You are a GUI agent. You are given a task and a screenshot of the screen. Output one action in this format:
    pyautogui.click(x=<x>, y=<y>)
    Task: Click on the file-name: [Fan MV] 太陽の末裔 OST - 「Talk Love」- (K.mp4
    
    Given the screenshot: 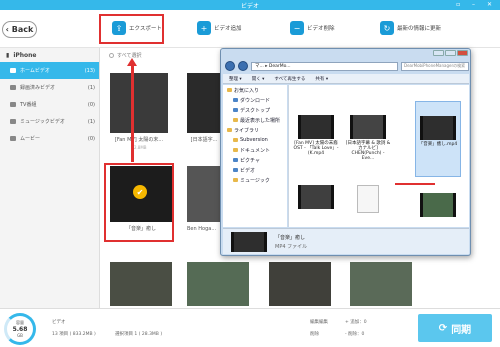 What is the action you would take?
    pyautogui.click(x=316, y=148)
    